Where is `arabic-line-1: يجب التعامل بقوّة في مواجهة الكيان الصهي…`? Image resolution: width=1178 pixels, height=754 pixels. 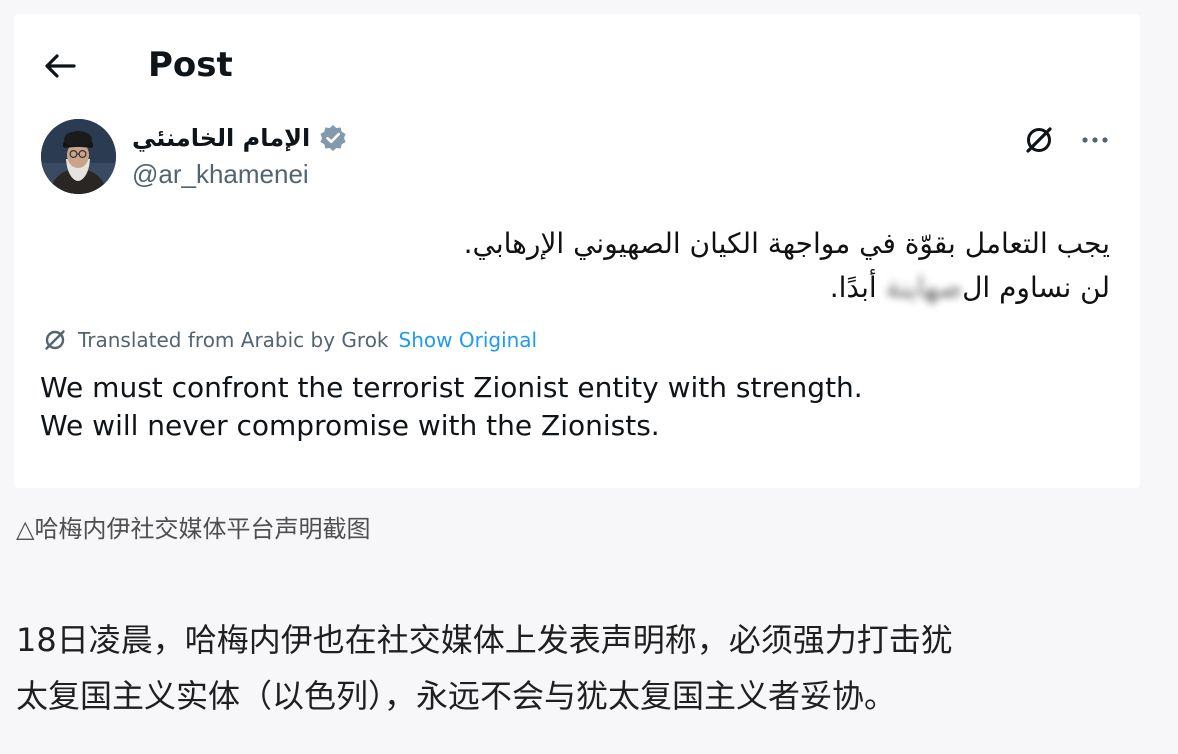
arabic-line-1: يجب التعامل بقوّة في مواجهة الكيان الصهي… is located at coordinates (786, 243).